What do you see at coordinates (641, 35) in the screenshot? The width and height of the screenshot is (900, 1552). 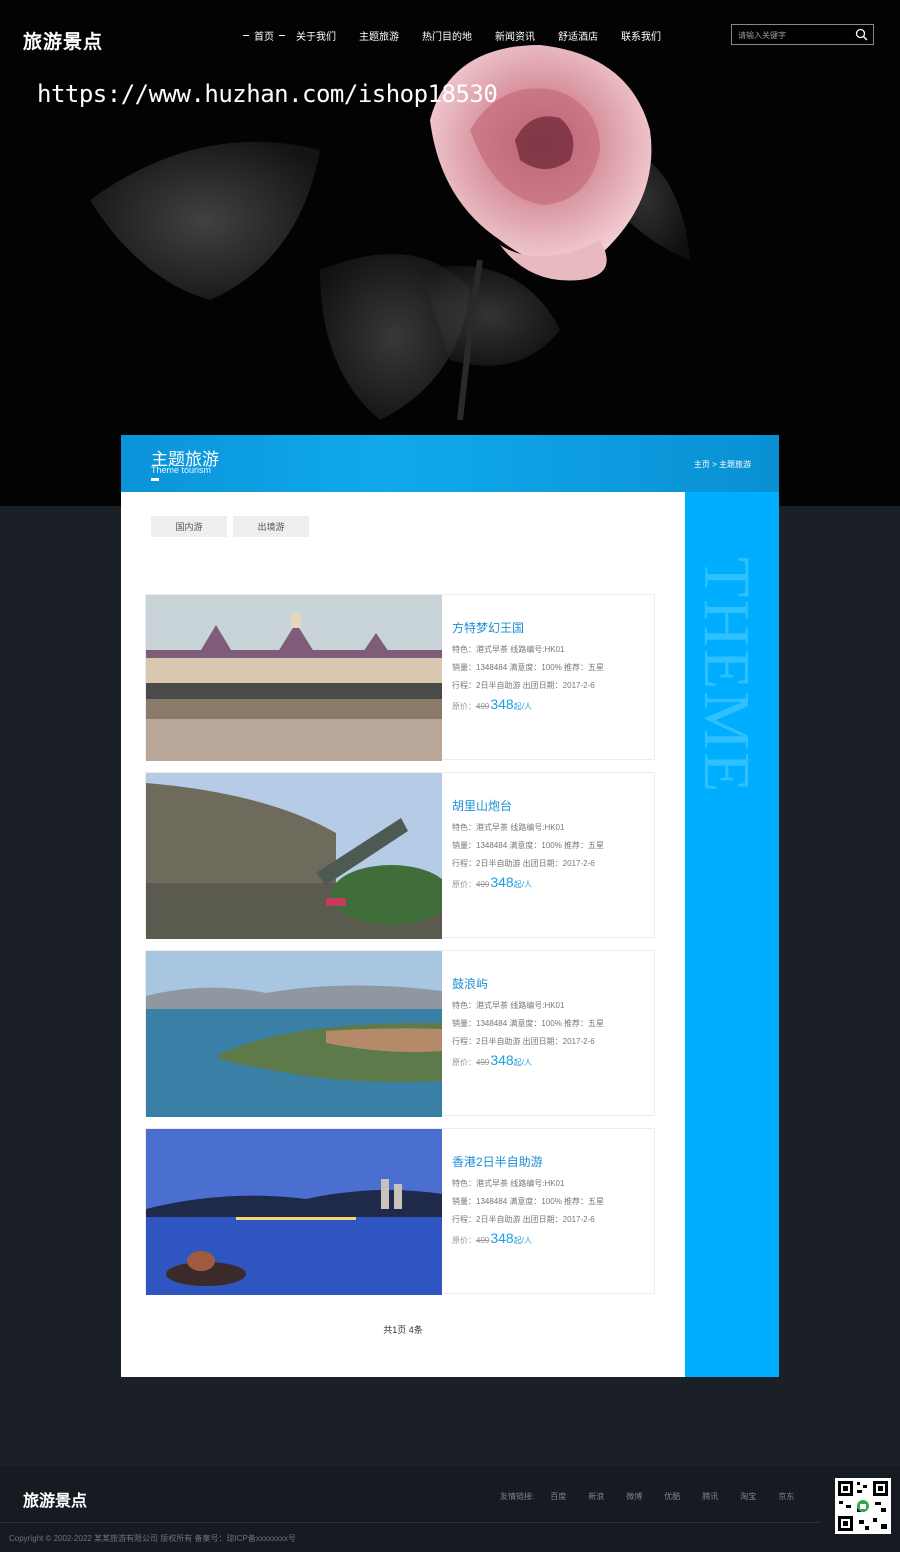 I see `nav-item-contact: 联系我们` at bounding box center [641, 35].